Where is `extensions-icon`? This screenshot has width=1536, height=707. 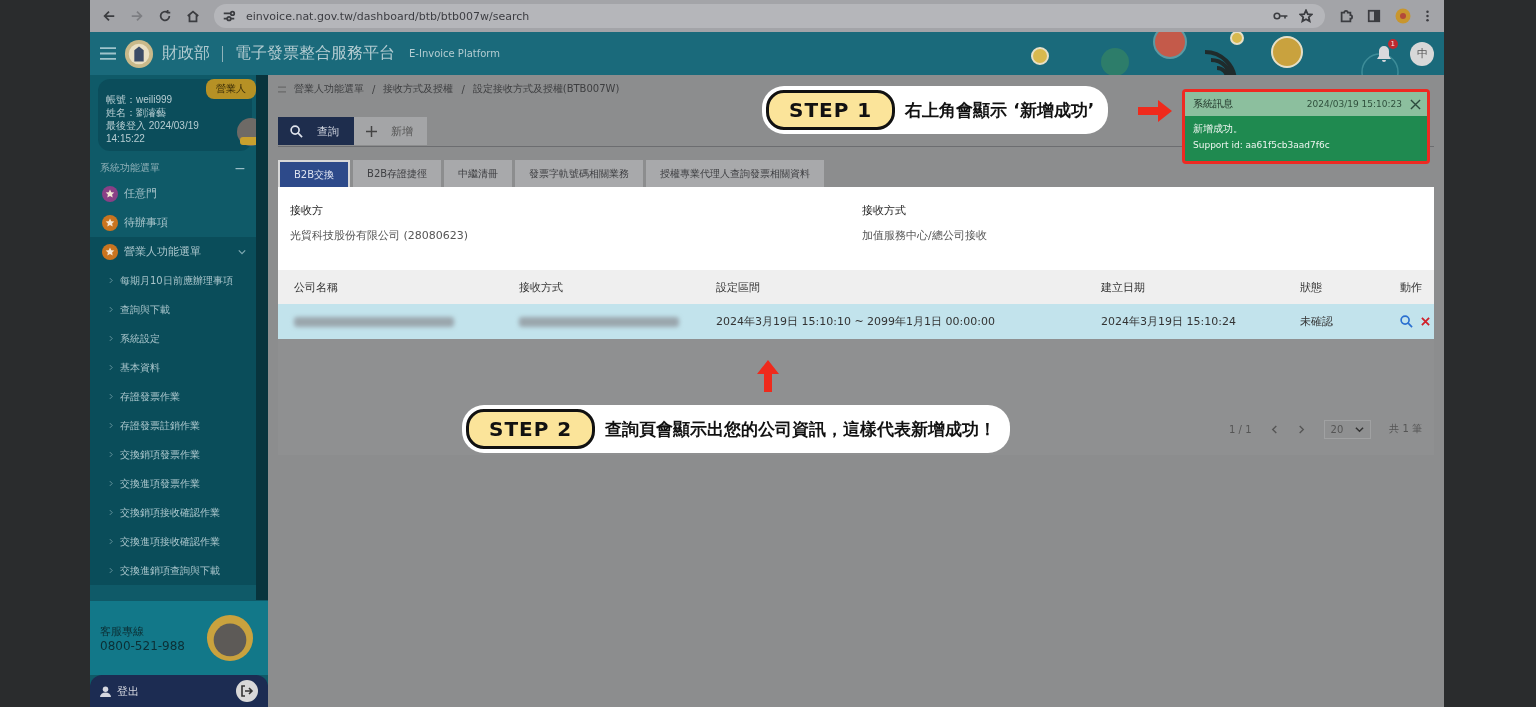
extensions-icon is located at coordinates (1346, 16).